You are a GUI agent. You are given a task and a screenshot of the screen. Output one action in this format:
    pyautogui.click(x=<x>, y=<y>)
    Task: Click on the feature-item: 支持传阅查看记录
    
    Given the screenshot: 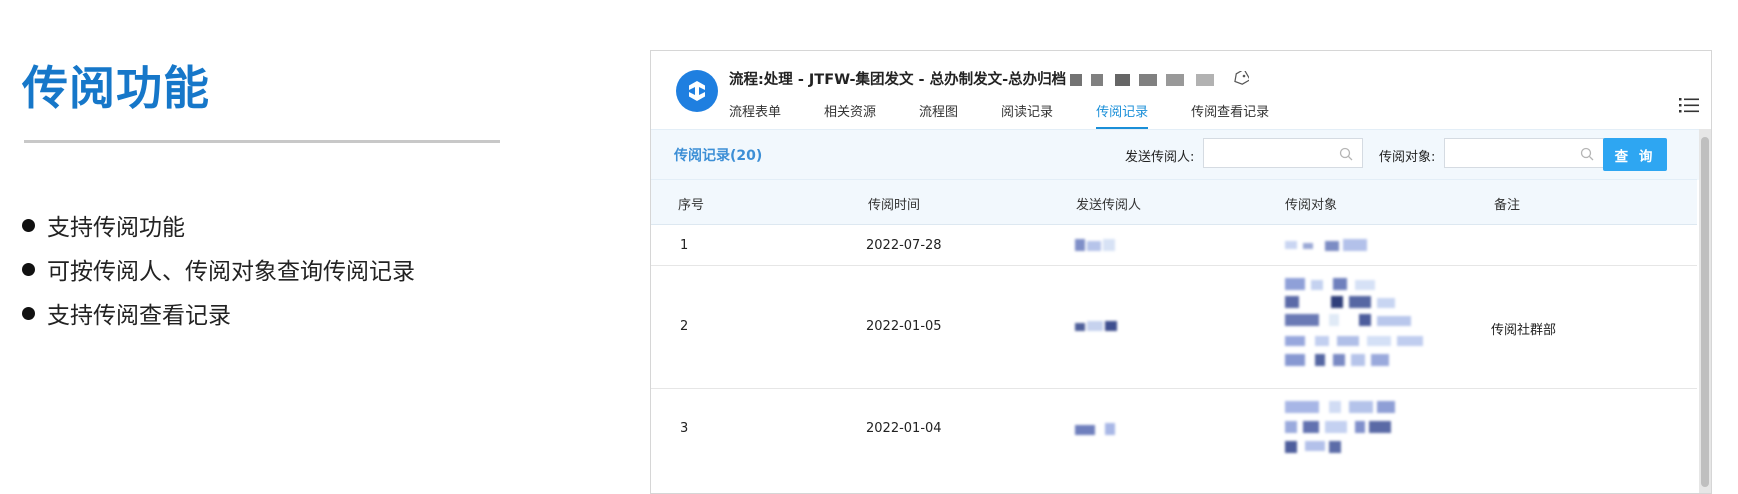 What is the action you would take?
    pyautogui.click(x=218, y=313)
    